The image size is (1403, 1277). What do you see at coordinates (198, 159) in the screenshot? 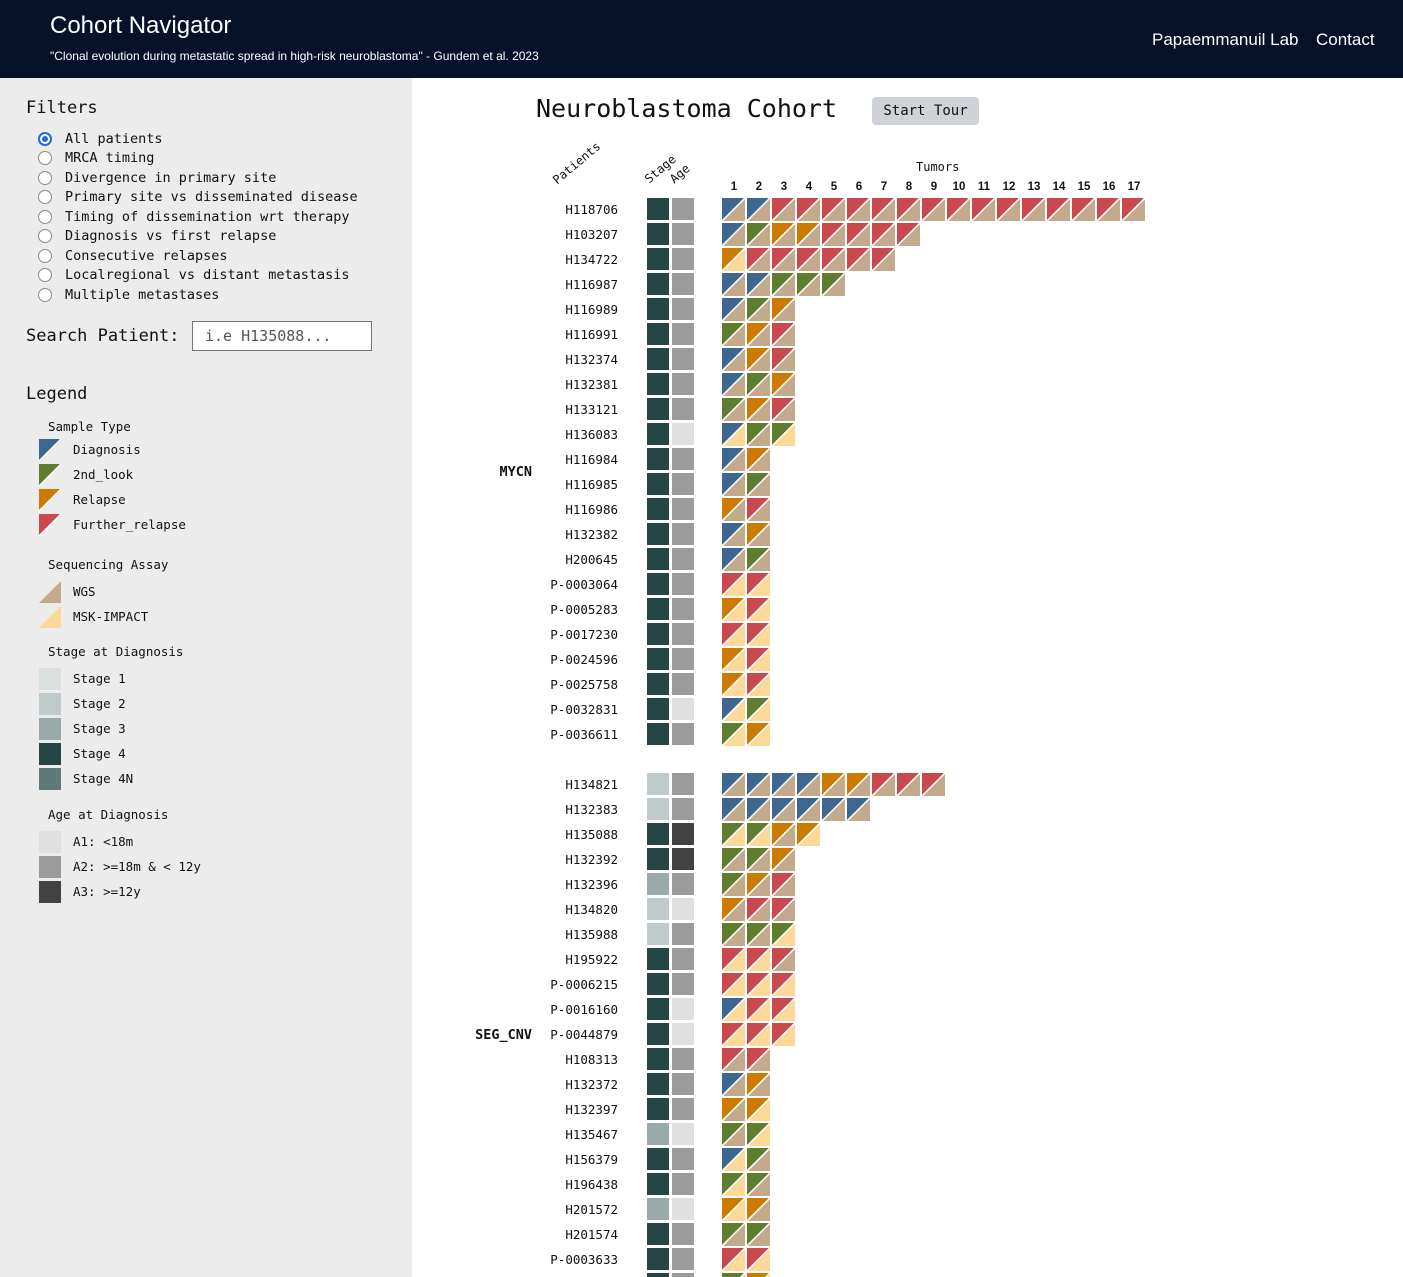
I see `filter-option: MRCA timing` at bounding box center [198, 159].